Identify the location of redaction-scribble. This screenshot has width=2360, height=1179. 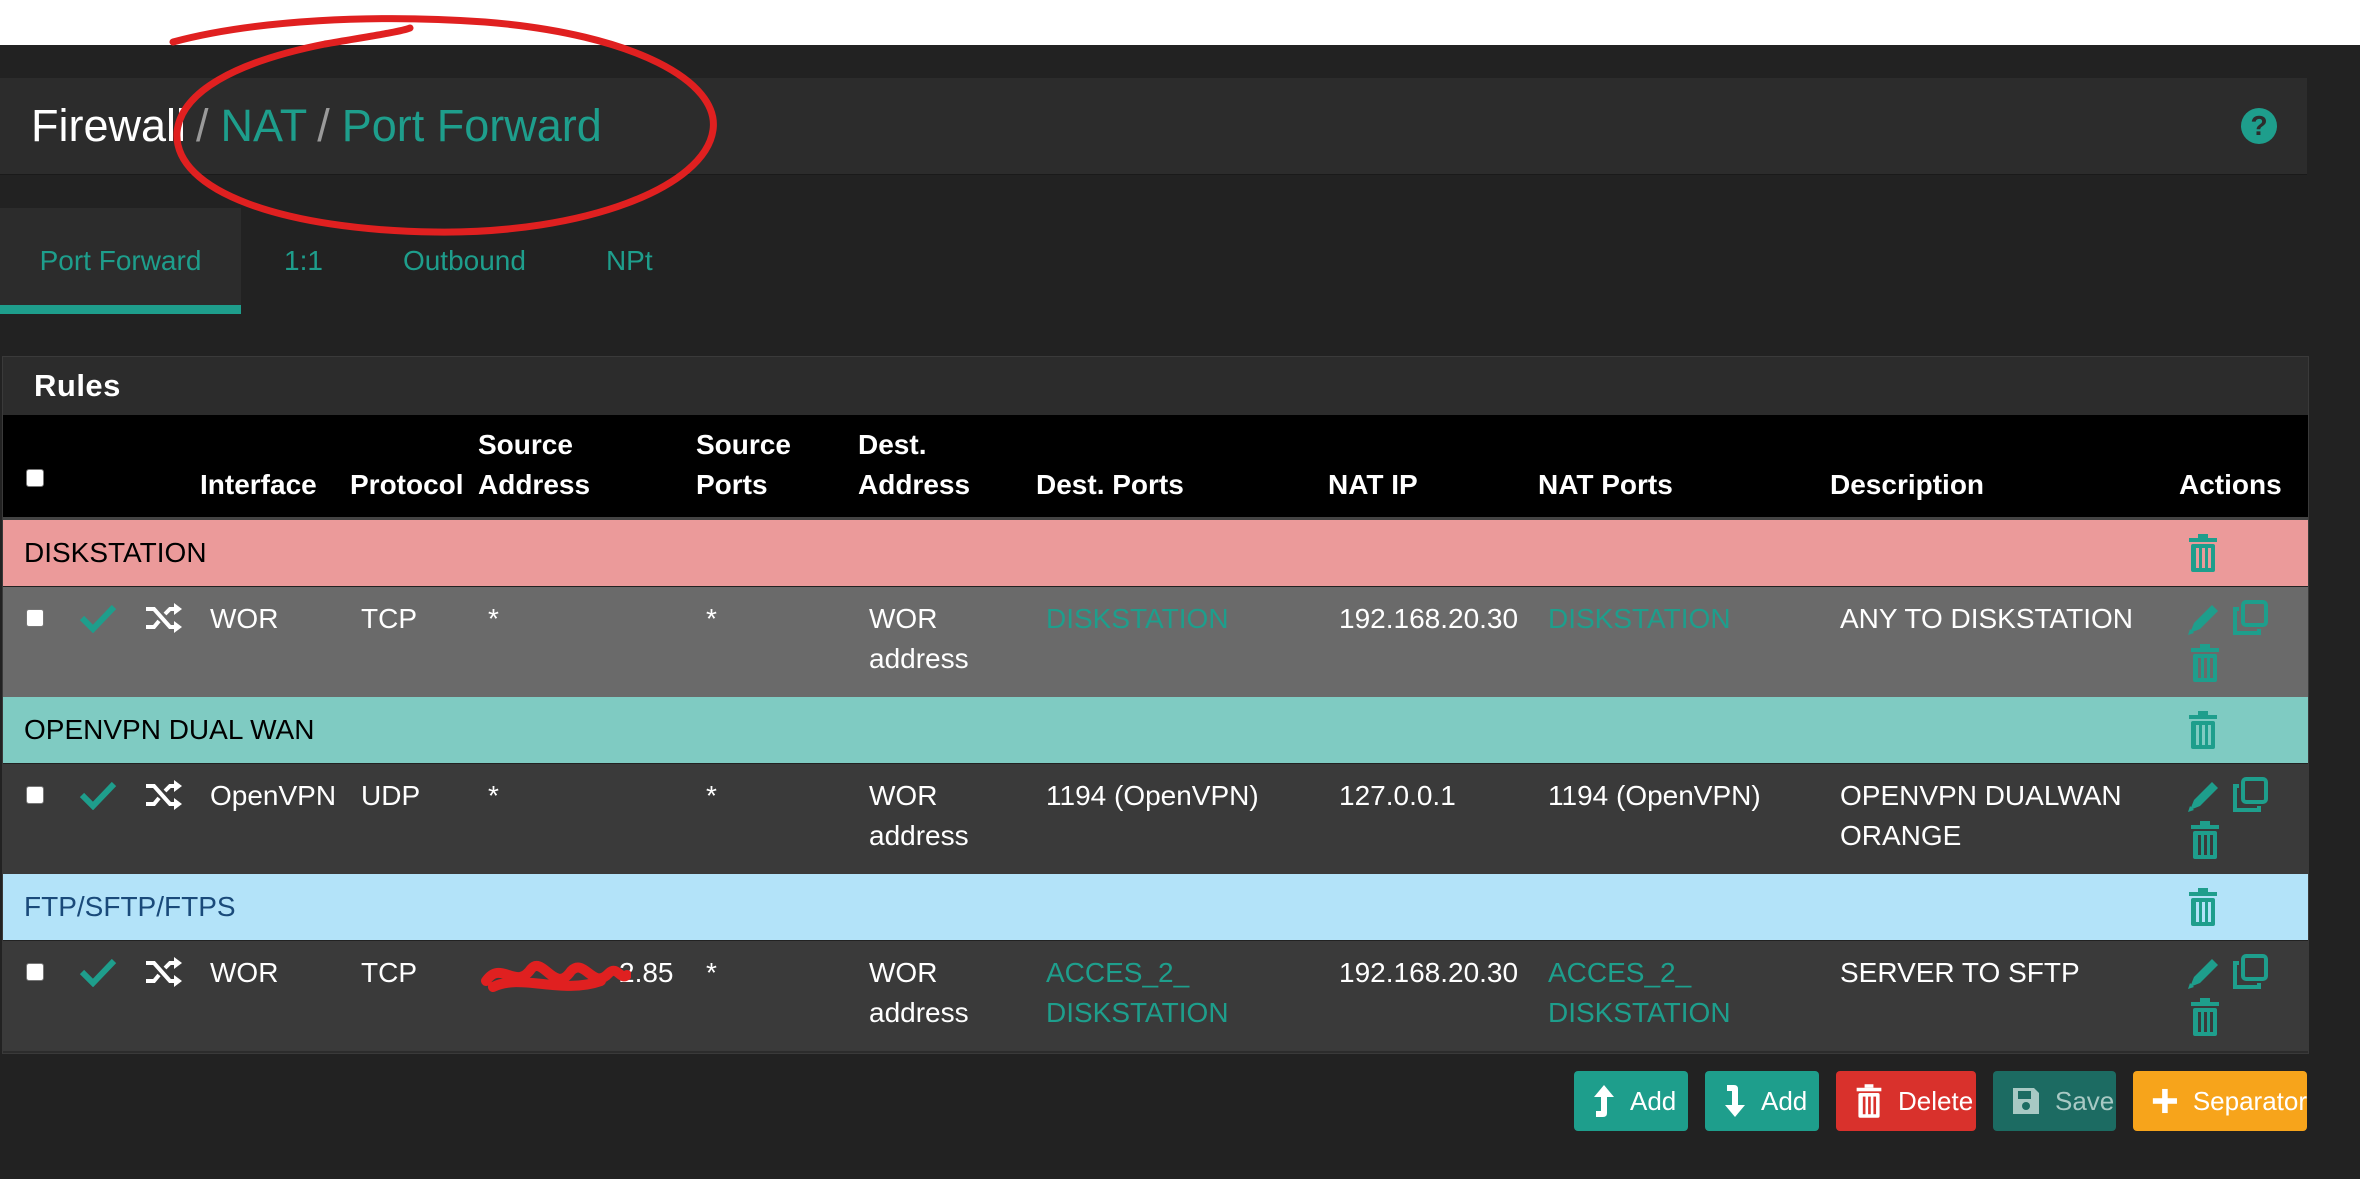
(556, 976).